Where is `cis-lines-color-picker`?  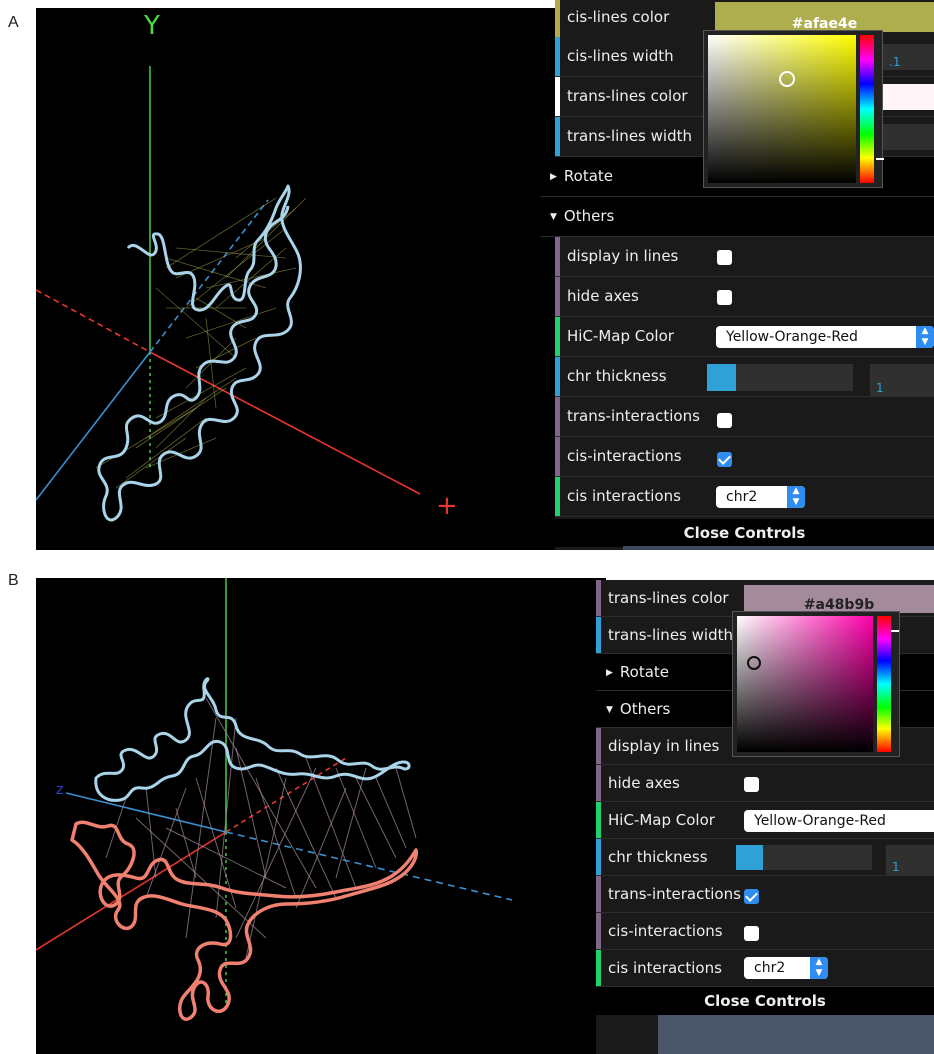
cis-lines-color-picker is located at coordinates (793, 109).